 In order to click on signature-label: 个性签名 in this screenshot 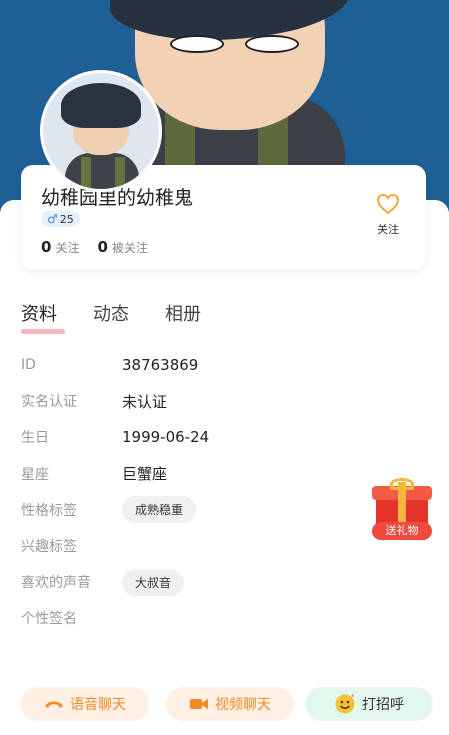, I will do `click(49, 619)`.